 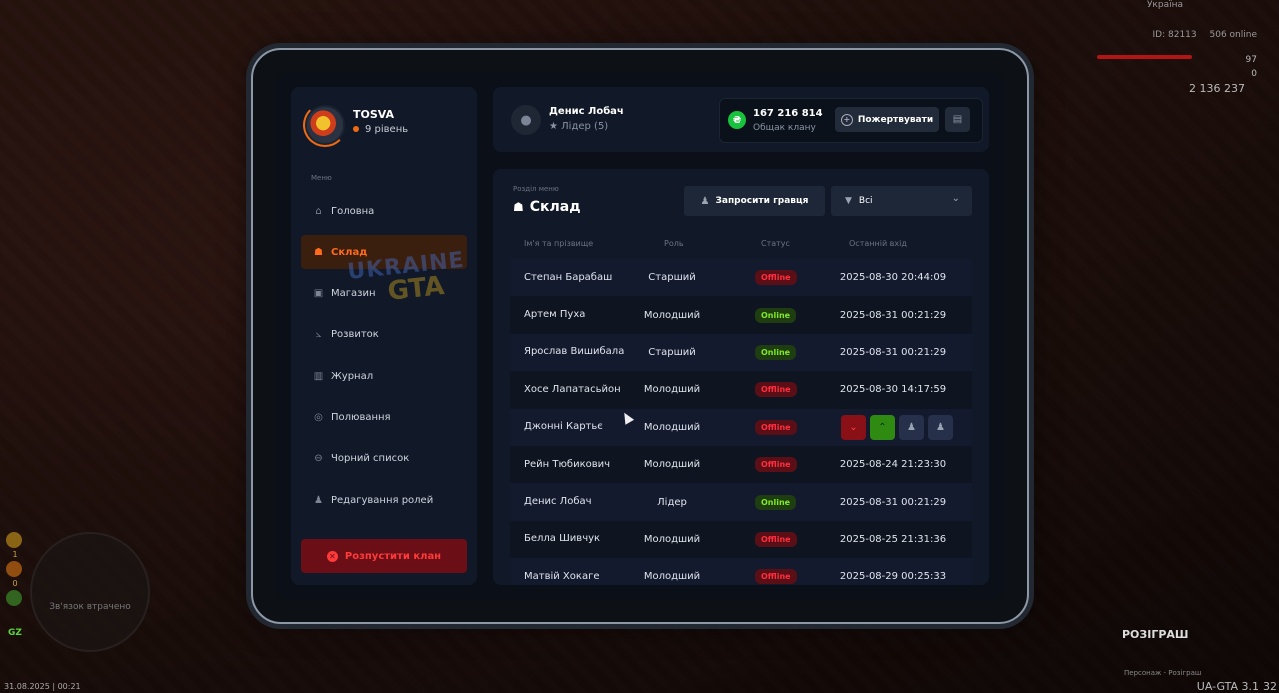 I want to click on member-role: Старший, so click(x=672, y=278).